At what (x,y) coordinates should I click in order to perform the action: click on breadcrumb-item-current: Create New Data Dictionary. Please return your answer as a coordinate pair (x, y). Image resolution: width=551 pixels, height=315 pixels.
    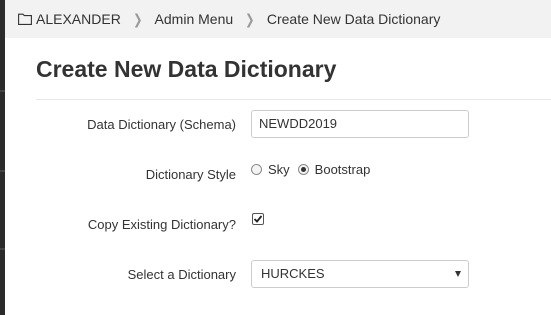
    Looking at the image, I should click on (354, 19).